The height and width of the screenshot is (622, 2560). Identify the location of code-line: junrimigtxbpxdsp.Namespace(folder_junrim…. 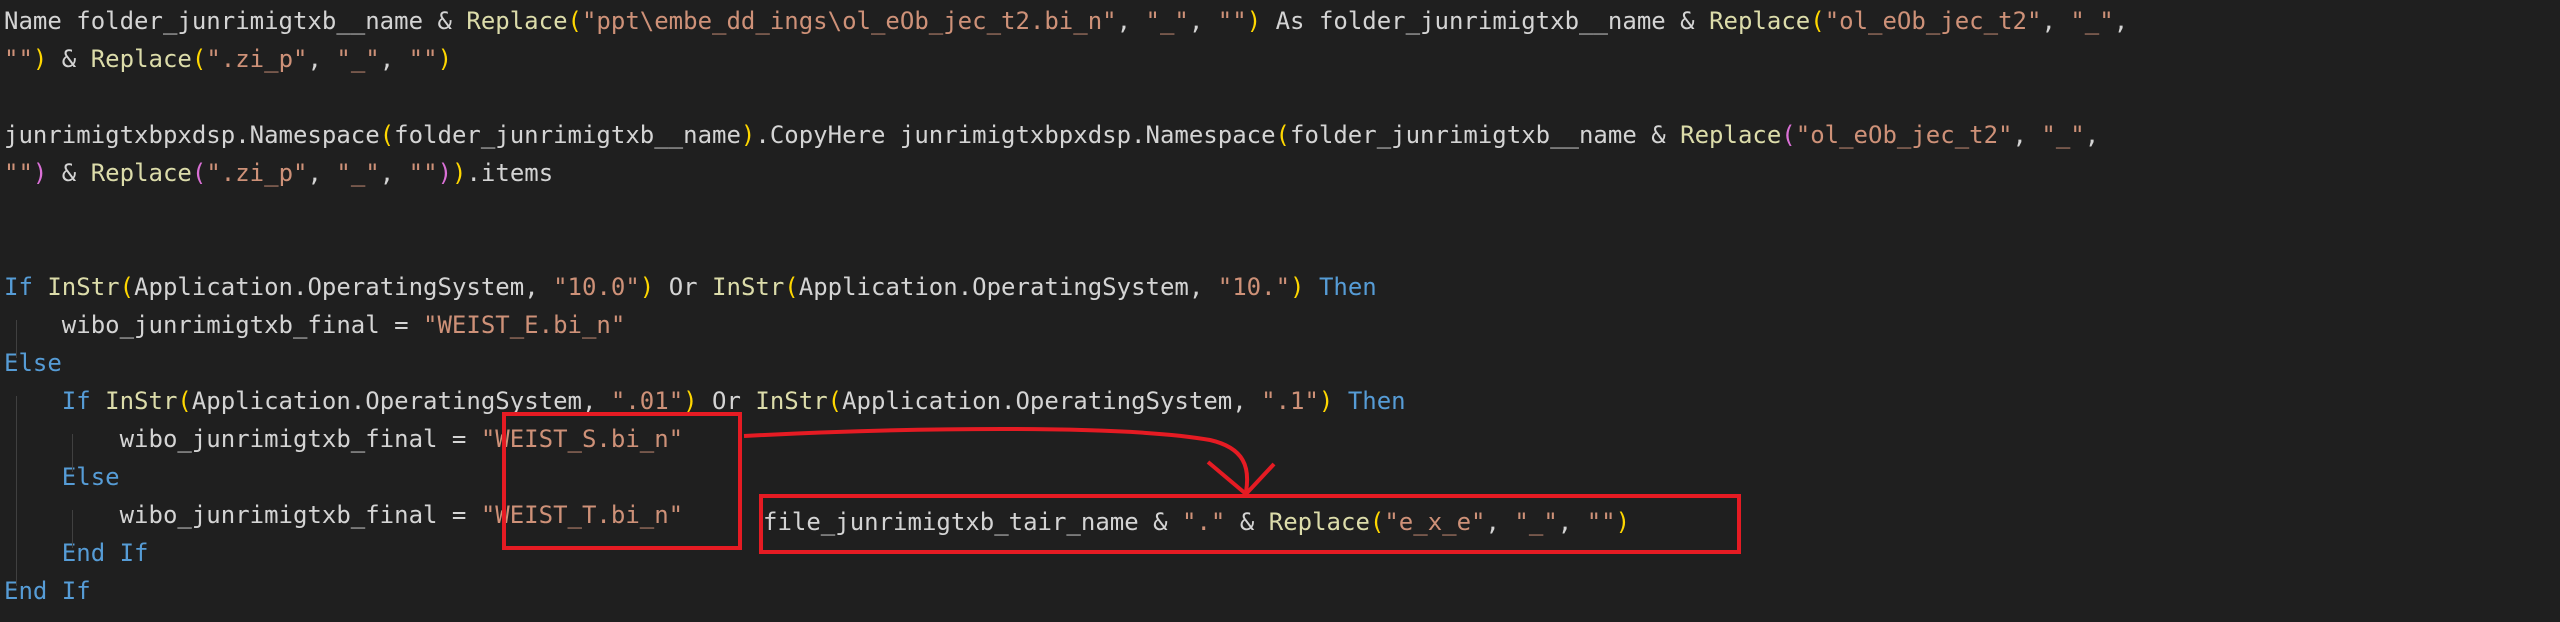
(1051, 135).